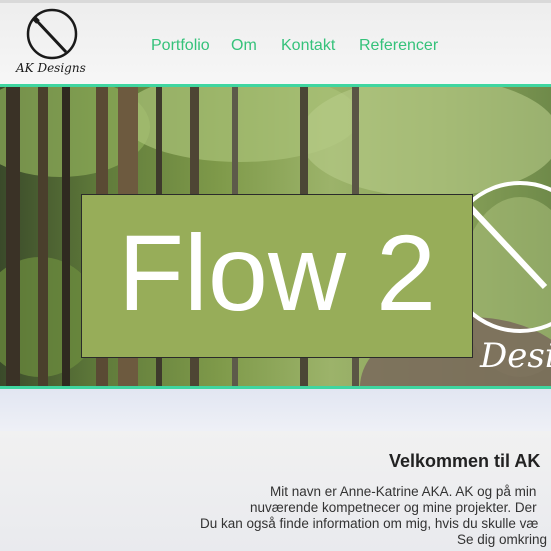 The height and width of the screenshot is (551, 551). Describe the element at coordinates (515, 356) in the screenshot. I see `watermark-text: Desig` at that location.